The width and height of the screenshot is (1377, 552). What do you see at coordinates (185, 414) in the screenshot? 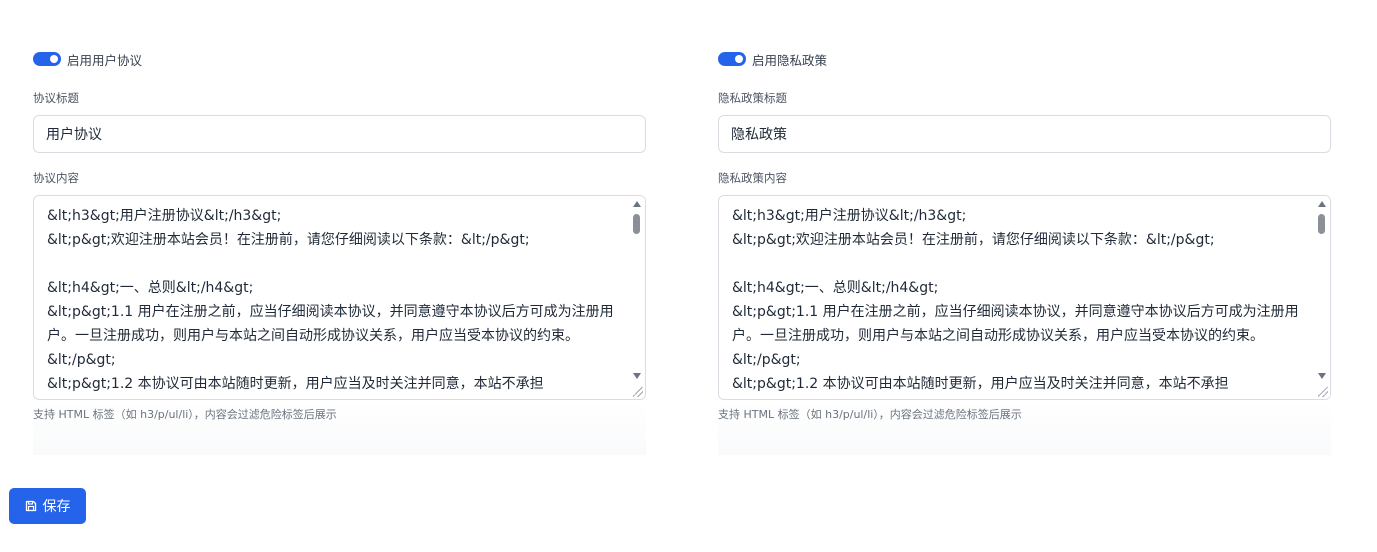
I see `agreement-help-text: 支持 HTML 标签（如 h3/p/ul/li），内容会过滤危险标签后展示` at bounding box center [185, 414].